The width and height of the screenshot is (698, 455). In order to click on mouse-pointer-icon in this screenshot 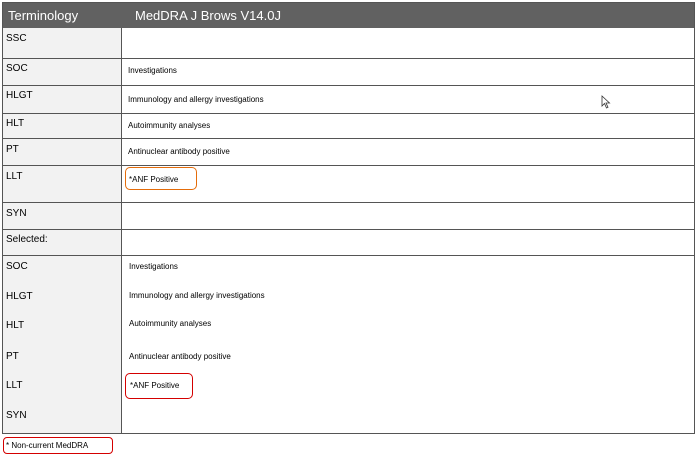, I will do `click(606, 102)`.